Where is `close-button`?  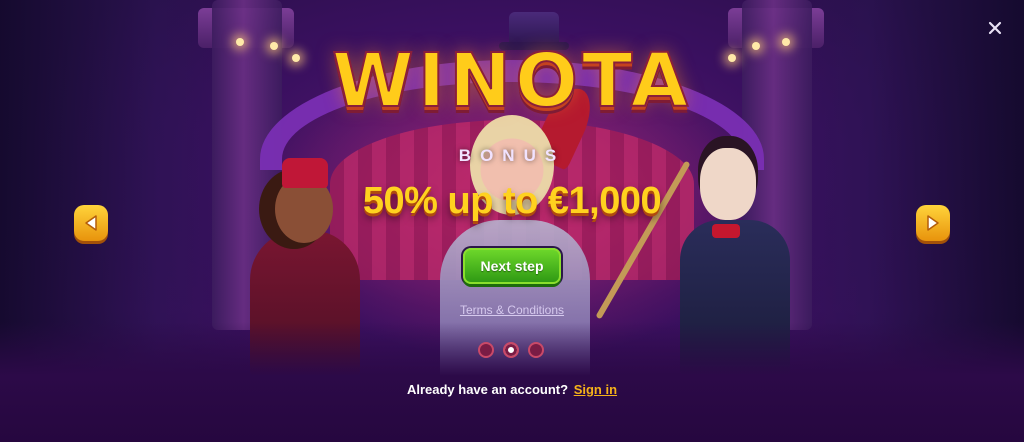 close-button is located at coordinates (995, 28).